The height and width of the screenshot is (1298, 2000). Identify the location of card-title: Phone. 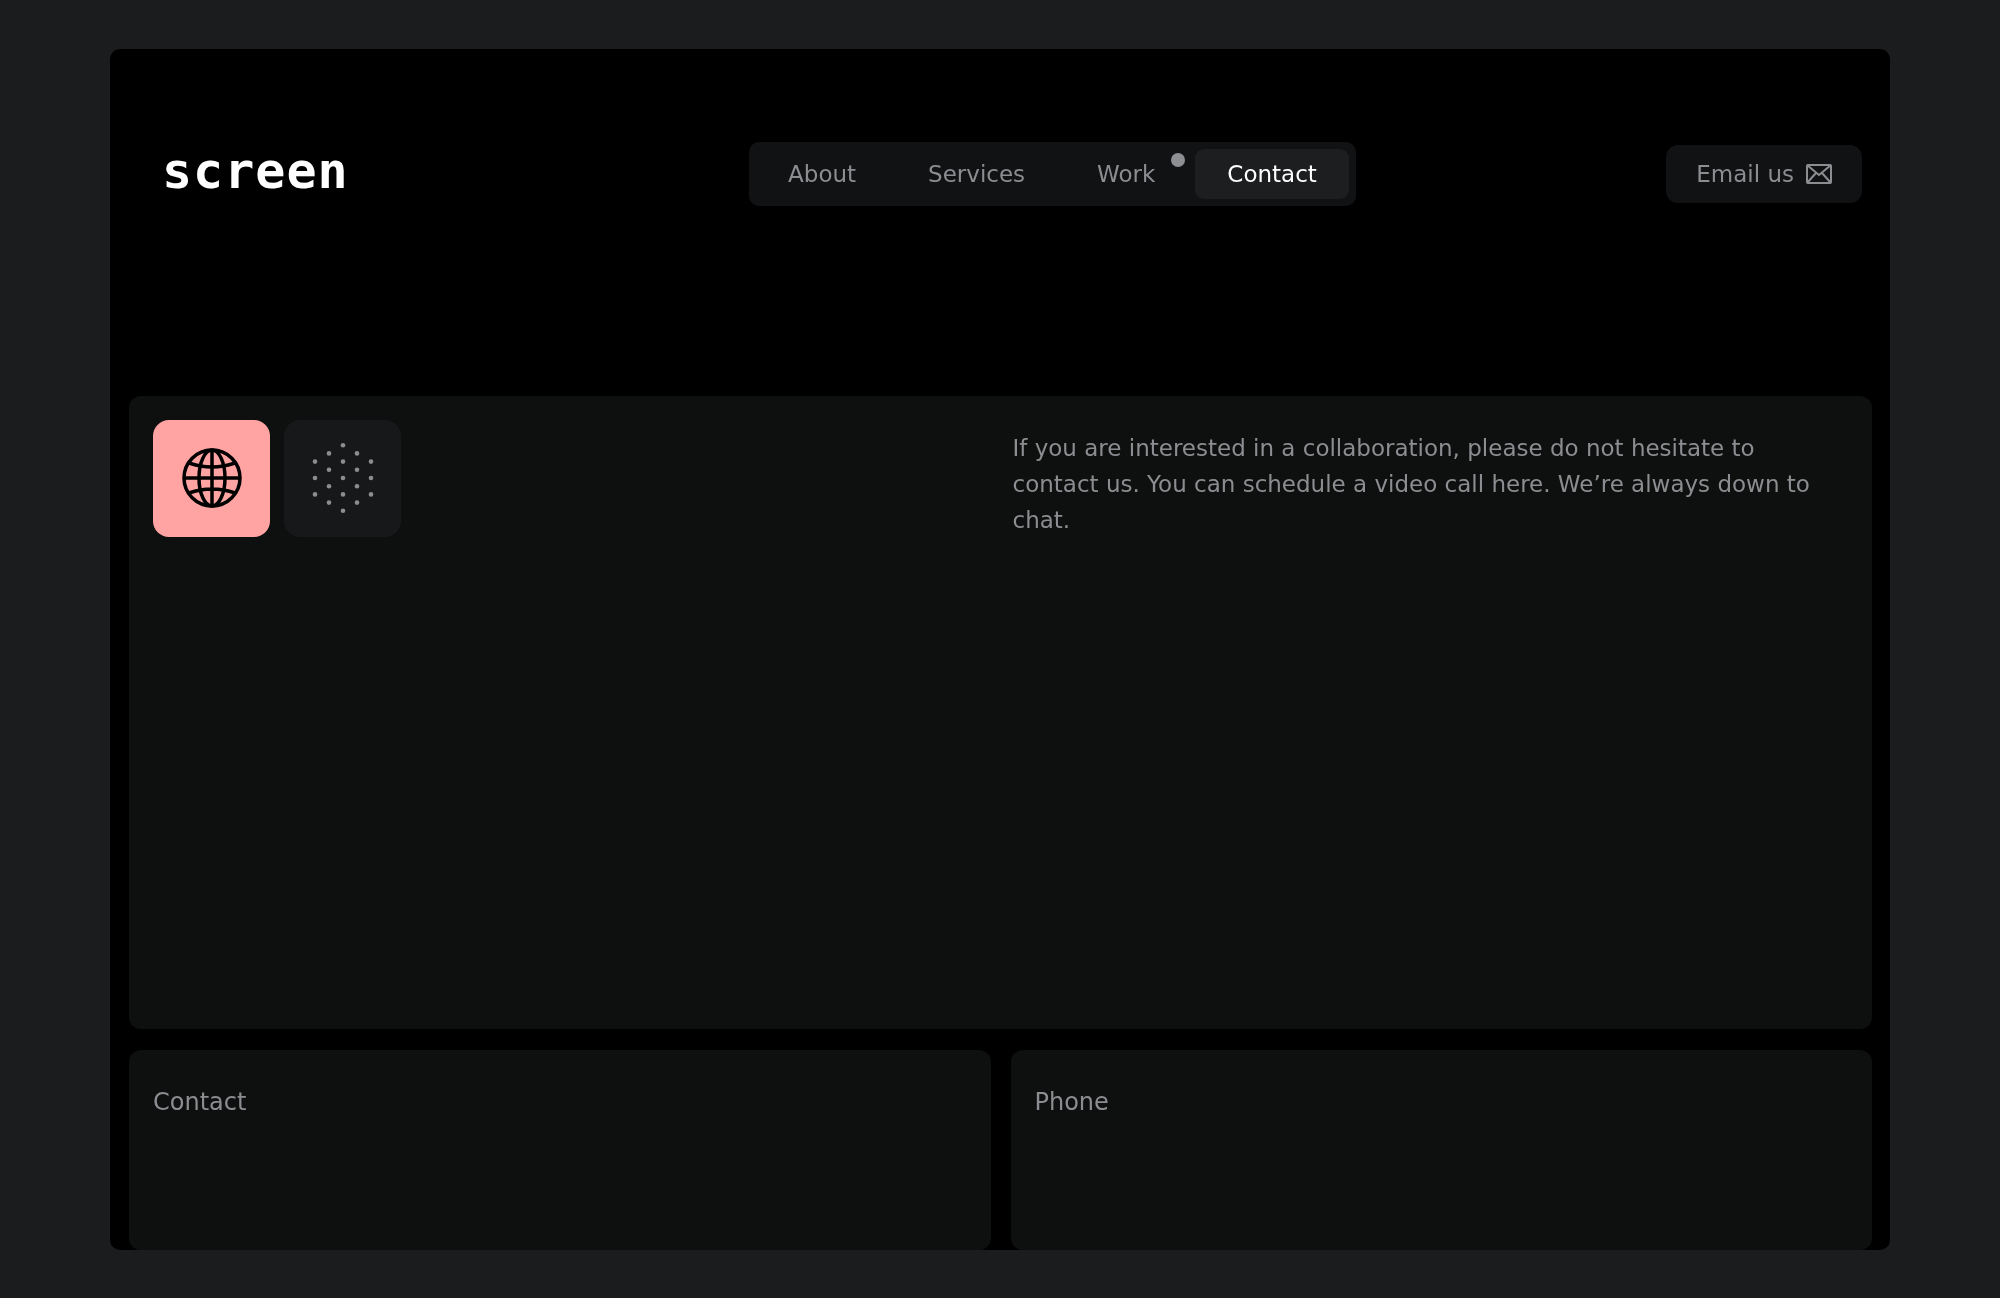
(1071, 1102).